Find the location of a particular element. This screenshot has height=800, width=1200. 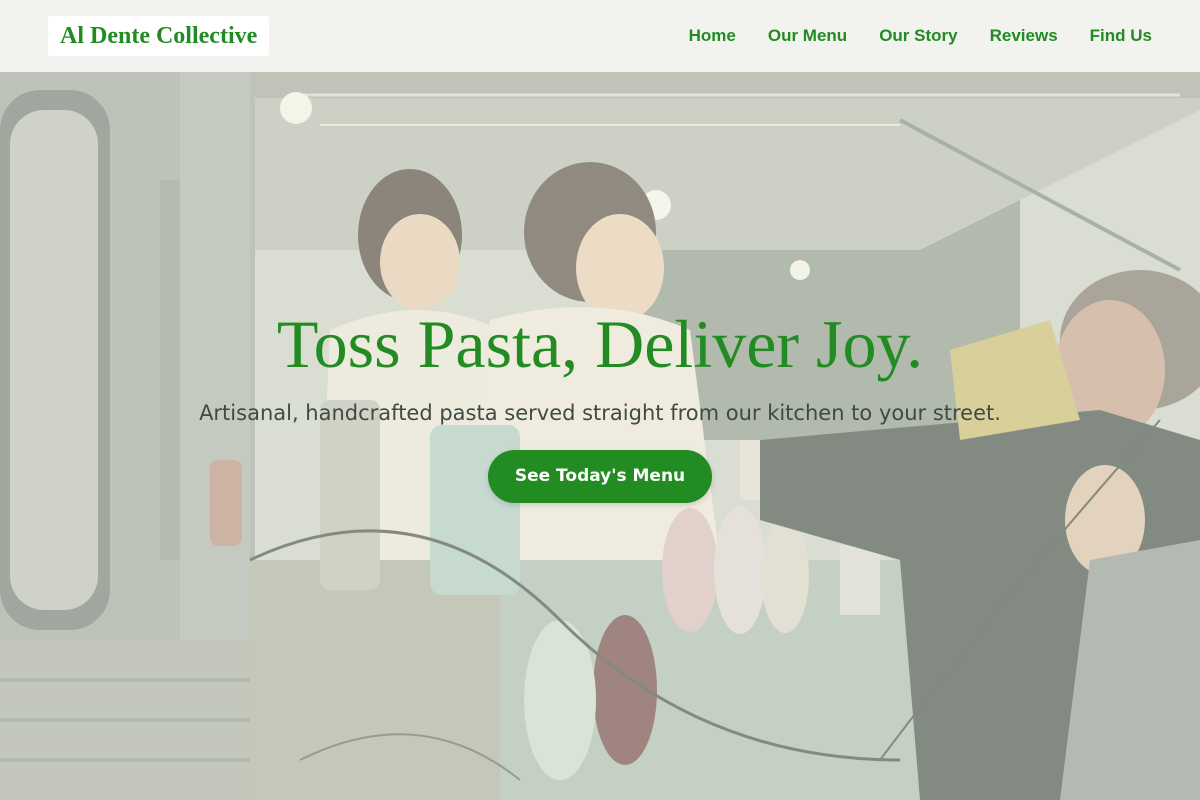

nav-item-home: Home is located at coordinates (712, 36).